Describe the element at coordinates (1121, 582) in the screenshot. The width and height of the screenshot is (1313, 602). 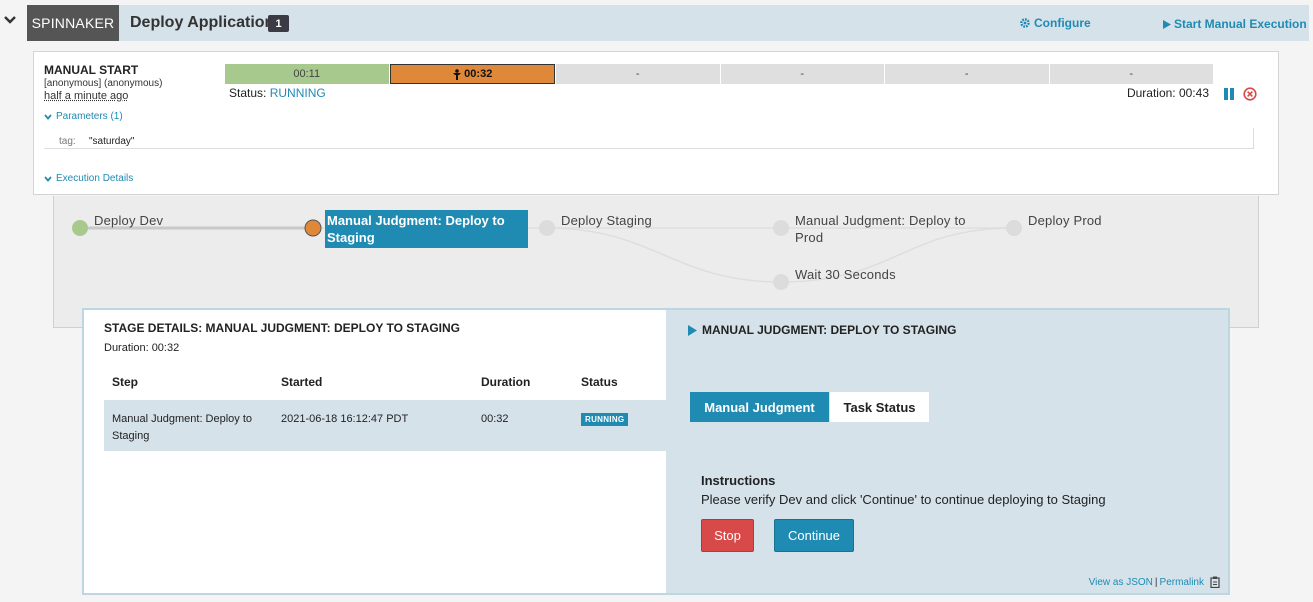
I see `view-json-link: View as JSON` at that location.